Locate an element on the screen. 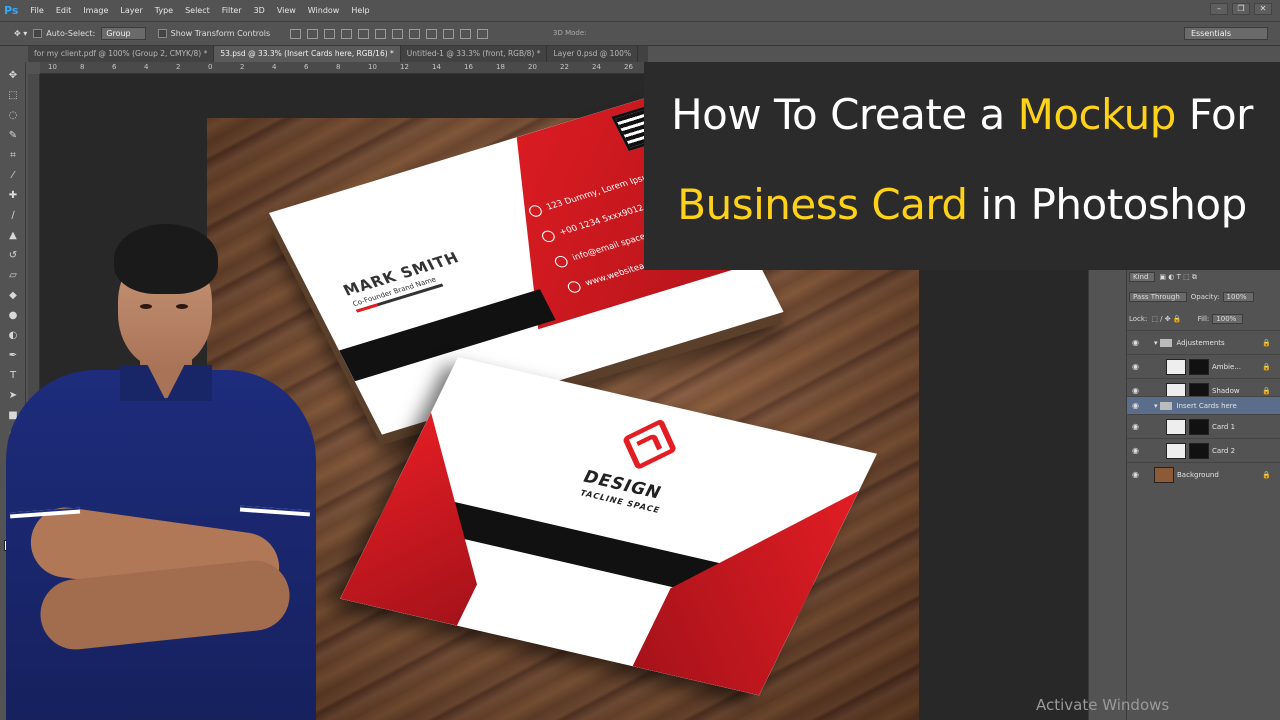 The image size is (1280, 720). workspace-dropdown: Essentials is located at coordinates (1225, 33).